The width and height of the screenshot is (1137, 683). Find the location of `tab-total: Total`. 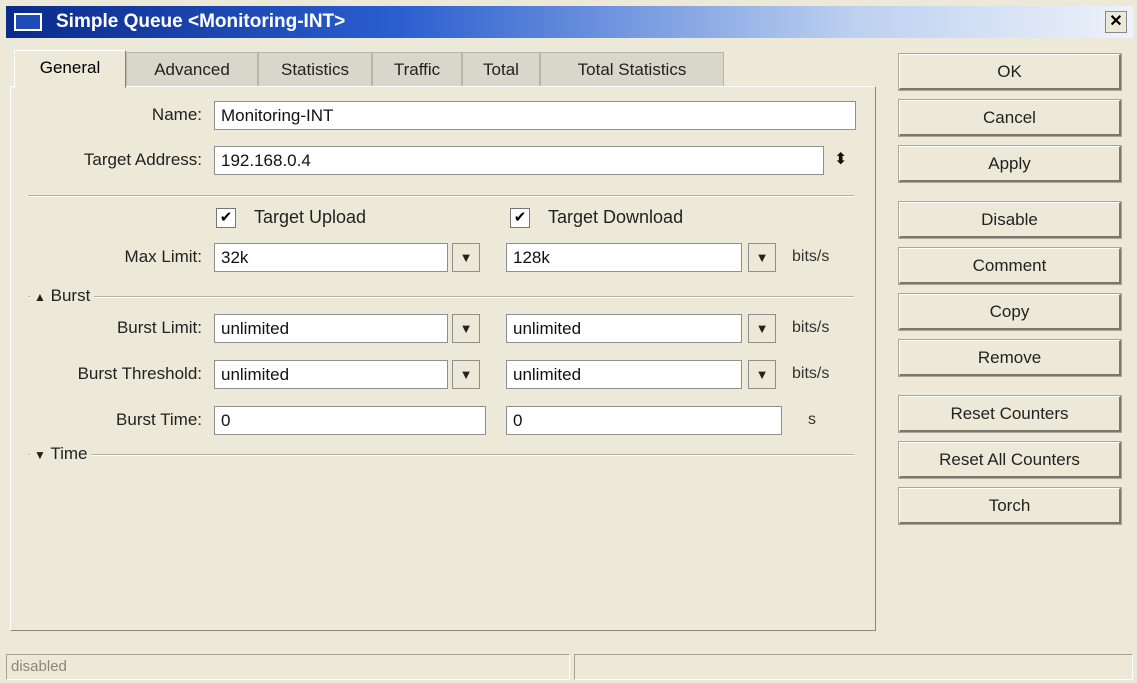

tab-total: Total is located at coordinates (501, 69).